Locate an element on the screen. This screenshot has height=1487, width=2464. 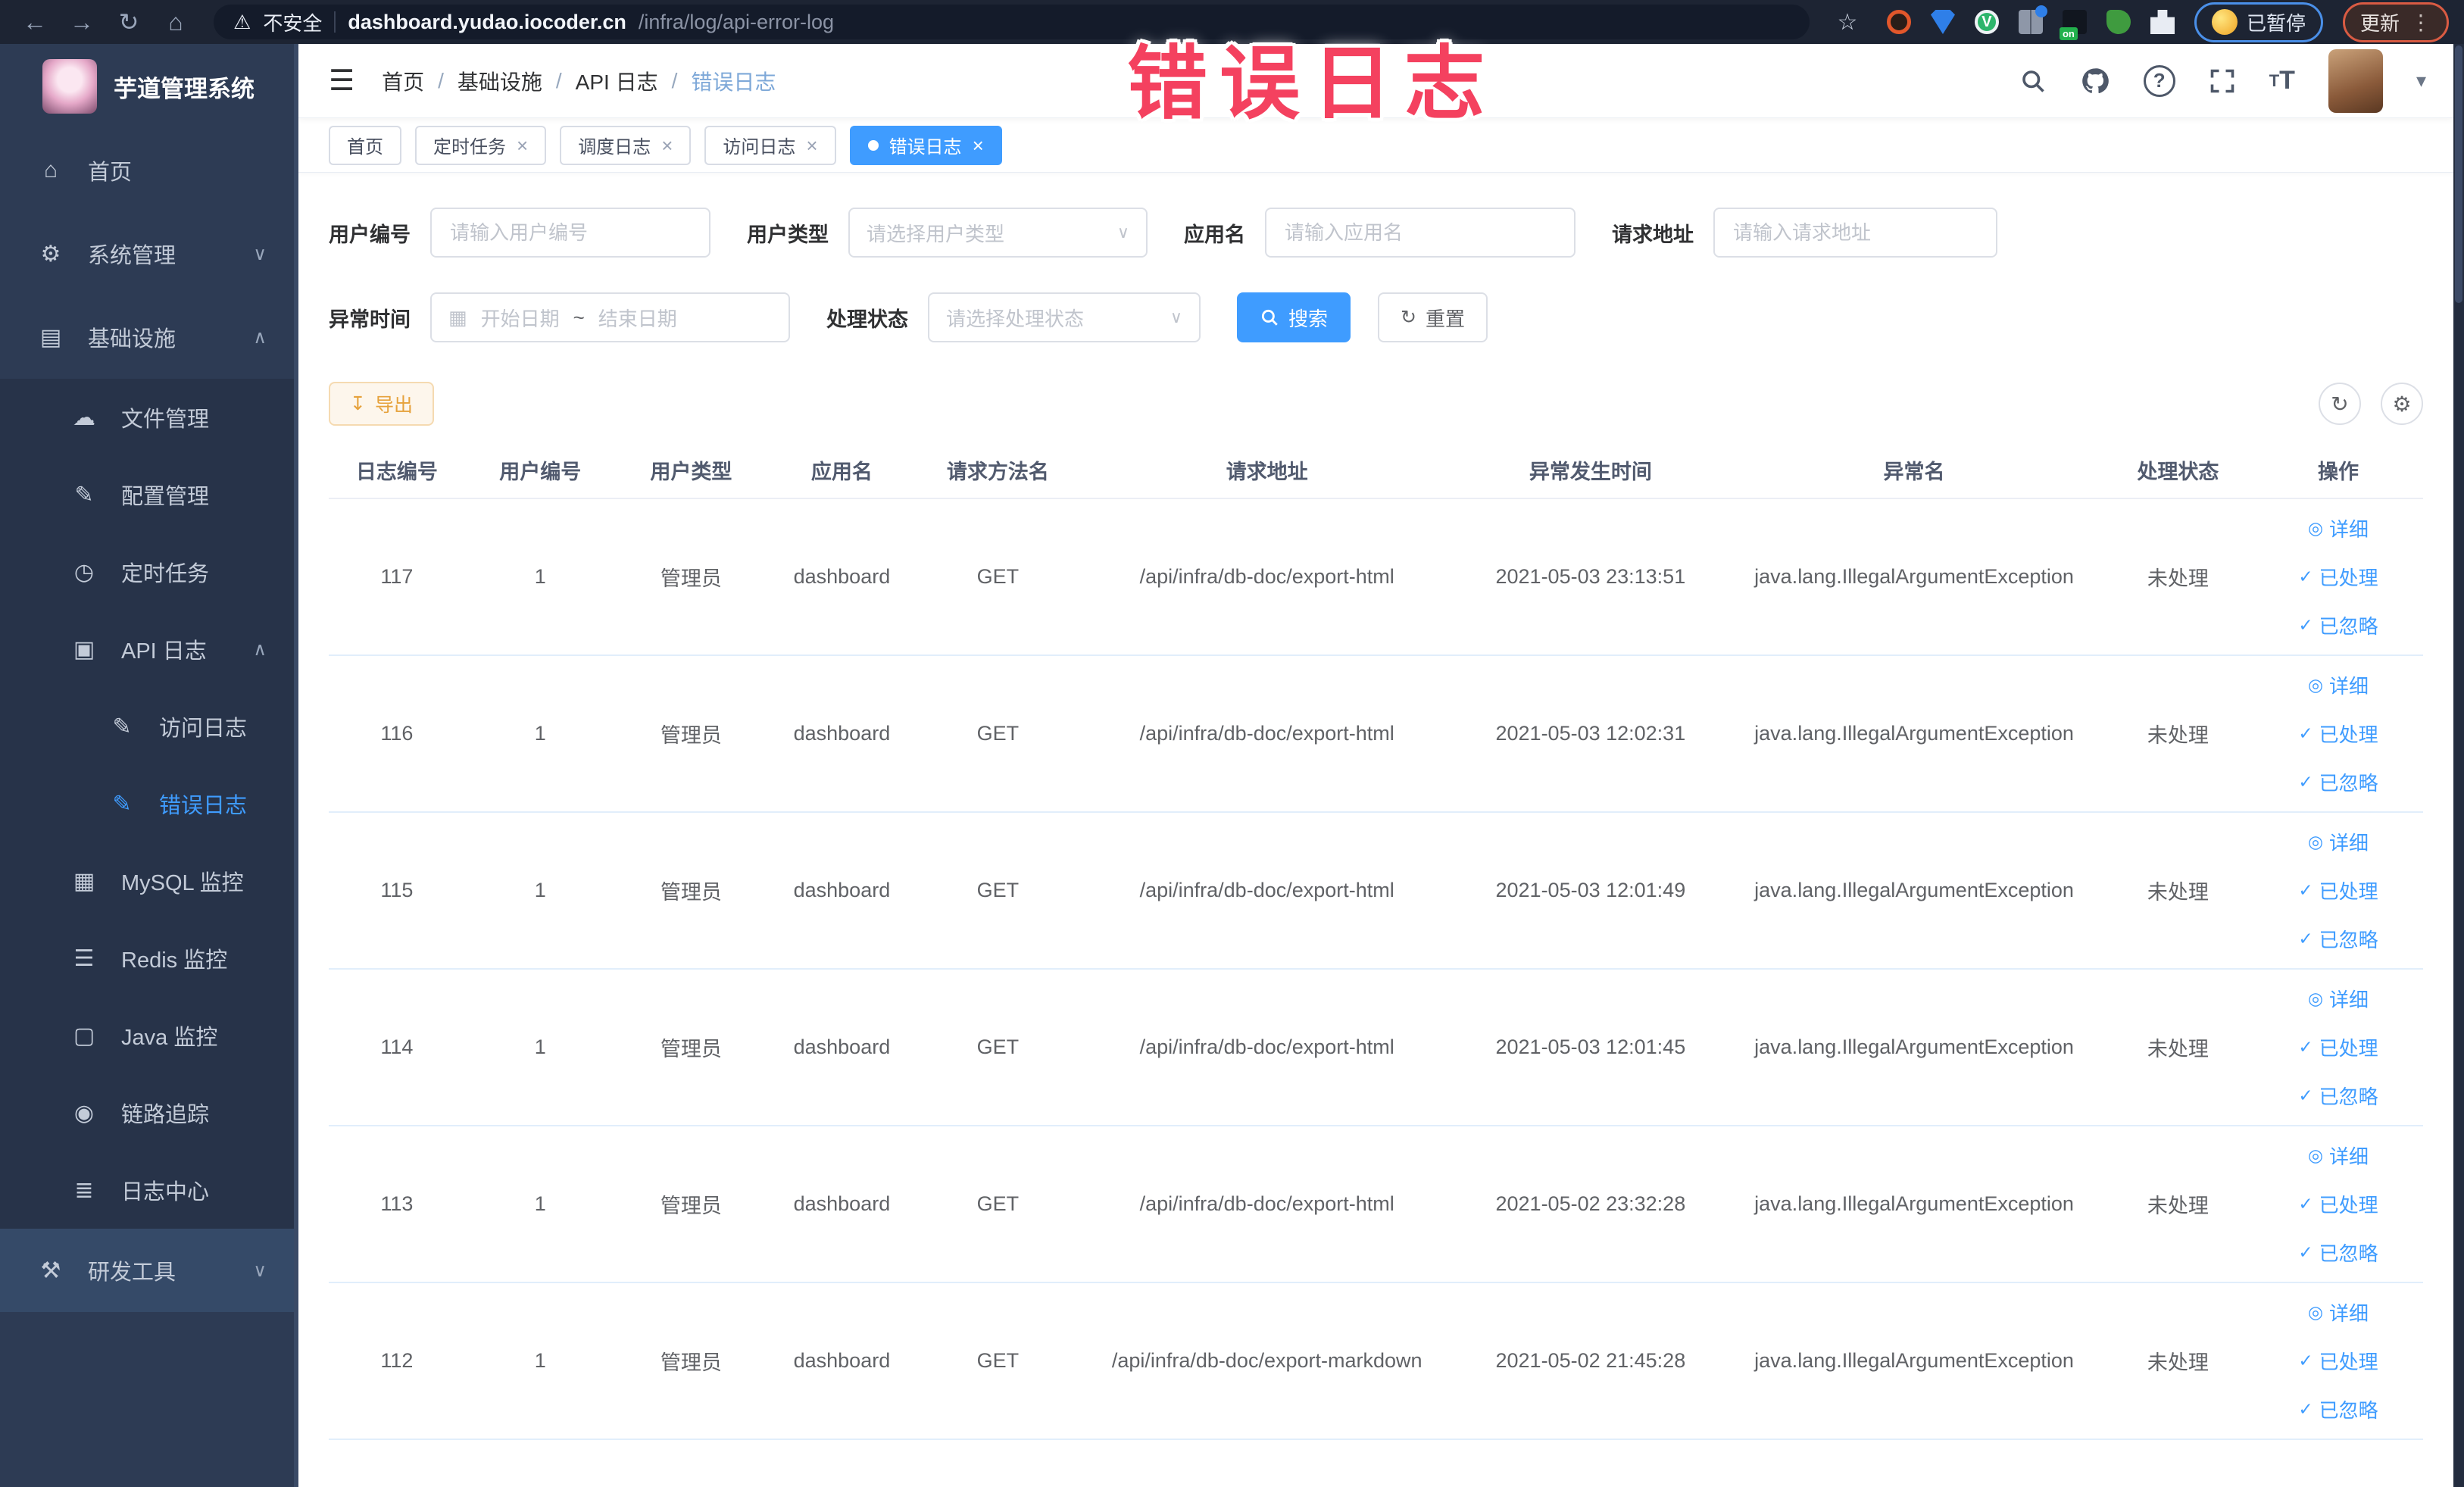
sidebar-menu-item: ☁ 文件管理 is located at coordinates (149, 417).